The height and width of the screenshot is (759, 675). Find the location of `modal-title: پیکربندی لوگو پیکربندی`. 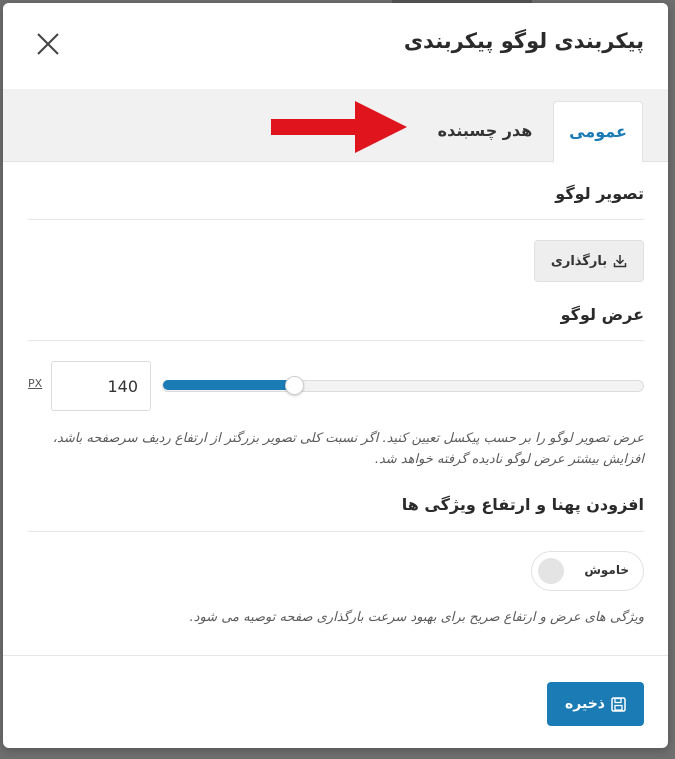

modal-title: پیکربندی لوگو پیکربندی is located at coordinates (523, 41).